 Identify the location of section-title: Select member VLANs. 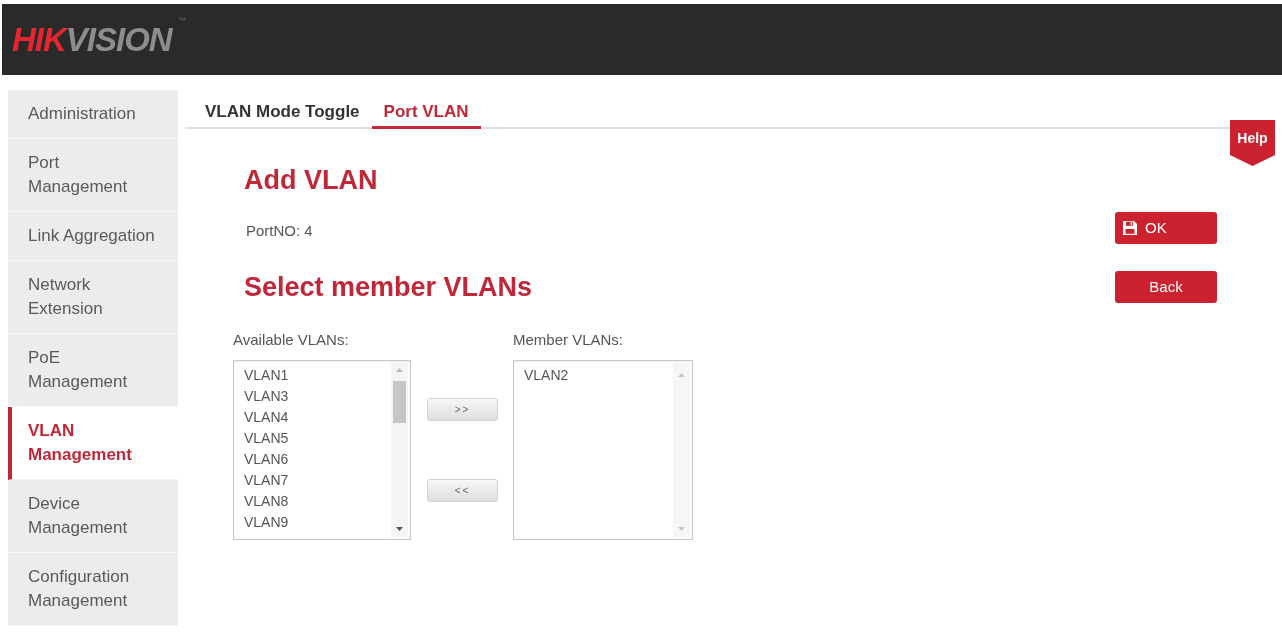
(389, 287).